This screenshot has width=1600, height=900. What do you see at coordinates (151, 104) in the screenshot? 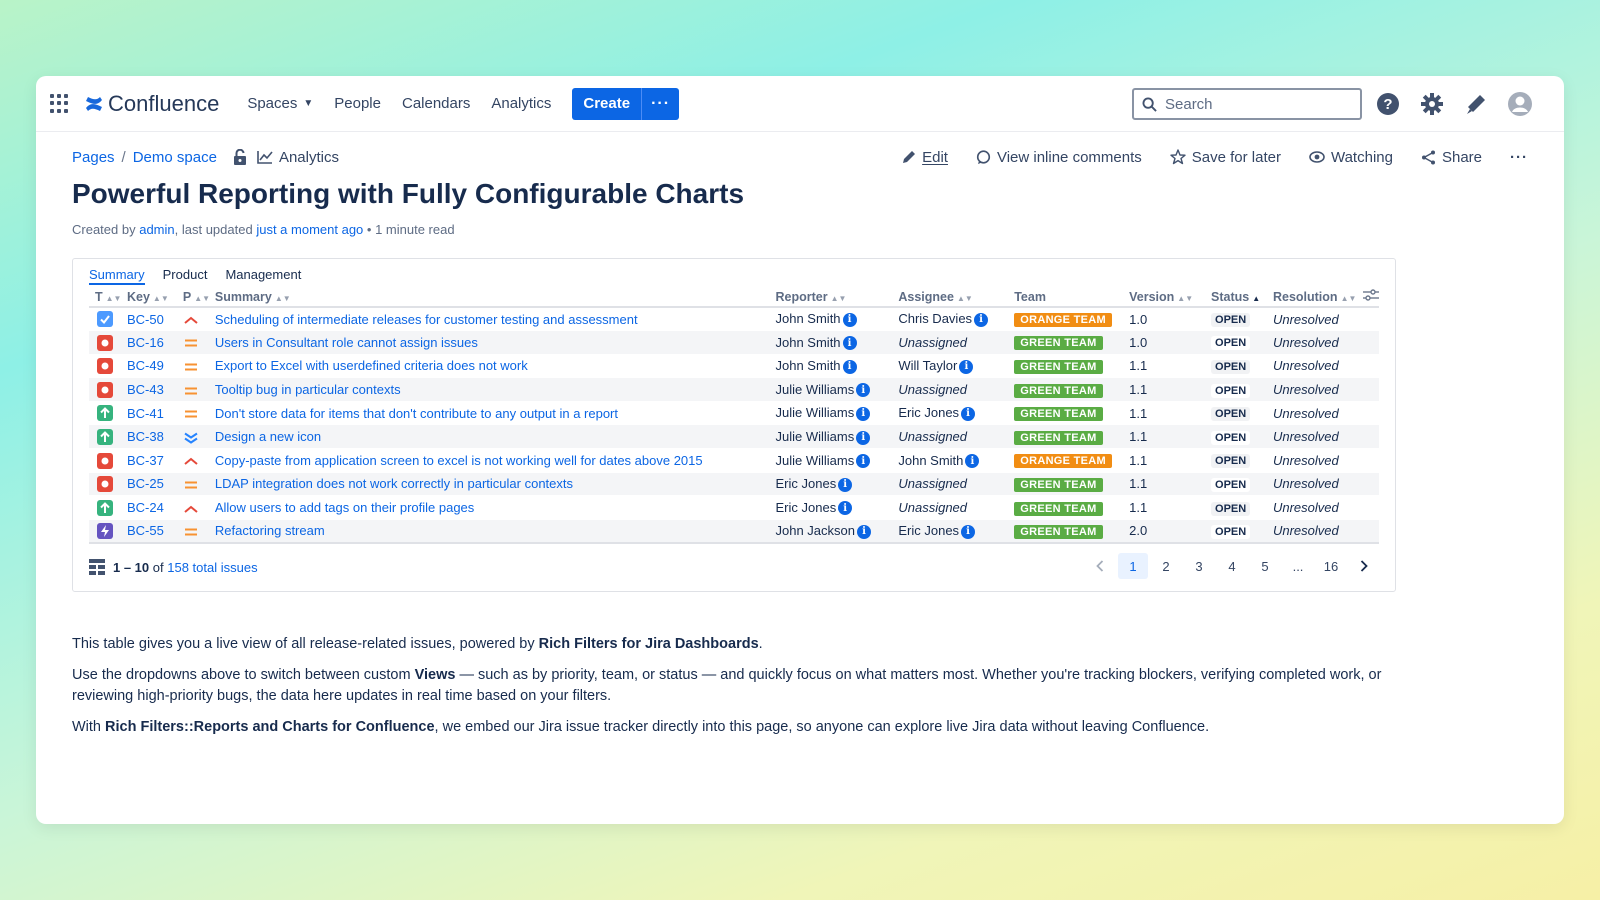
I see `confluence-logo: Confluence` at bounding box center [151, 104].